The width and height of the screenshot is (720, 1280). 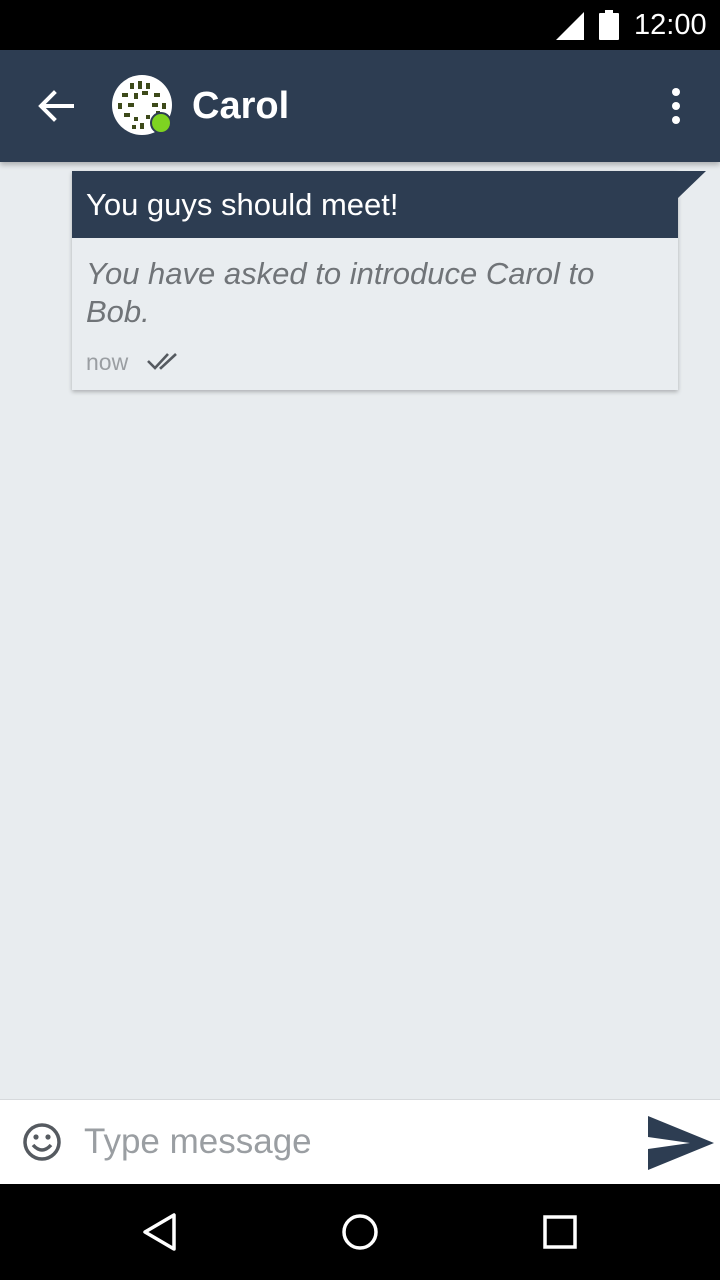 I want to click on overflow-menu-icon, so click(x=676, y=106).